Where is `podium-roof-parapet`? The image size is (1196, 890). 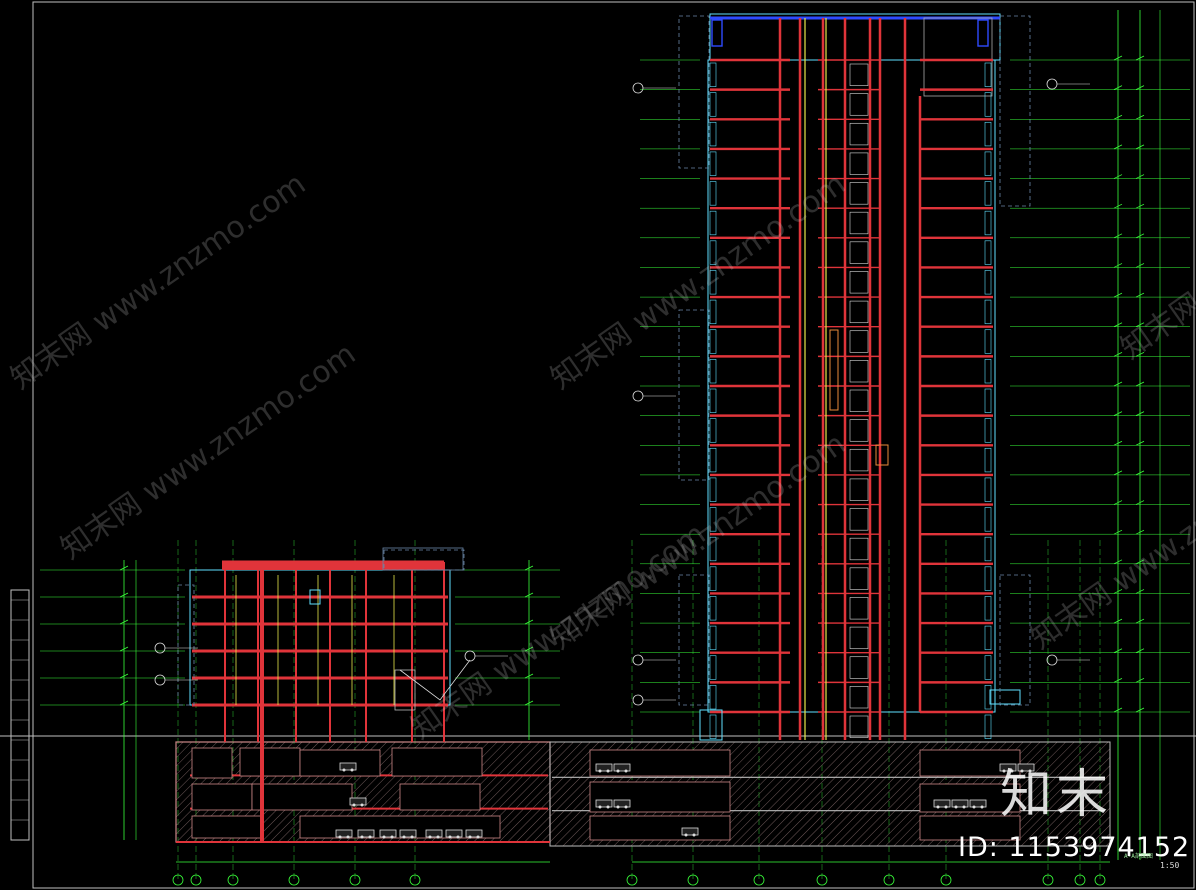
podium-roof-parapet is located at coordinates (333, 566).